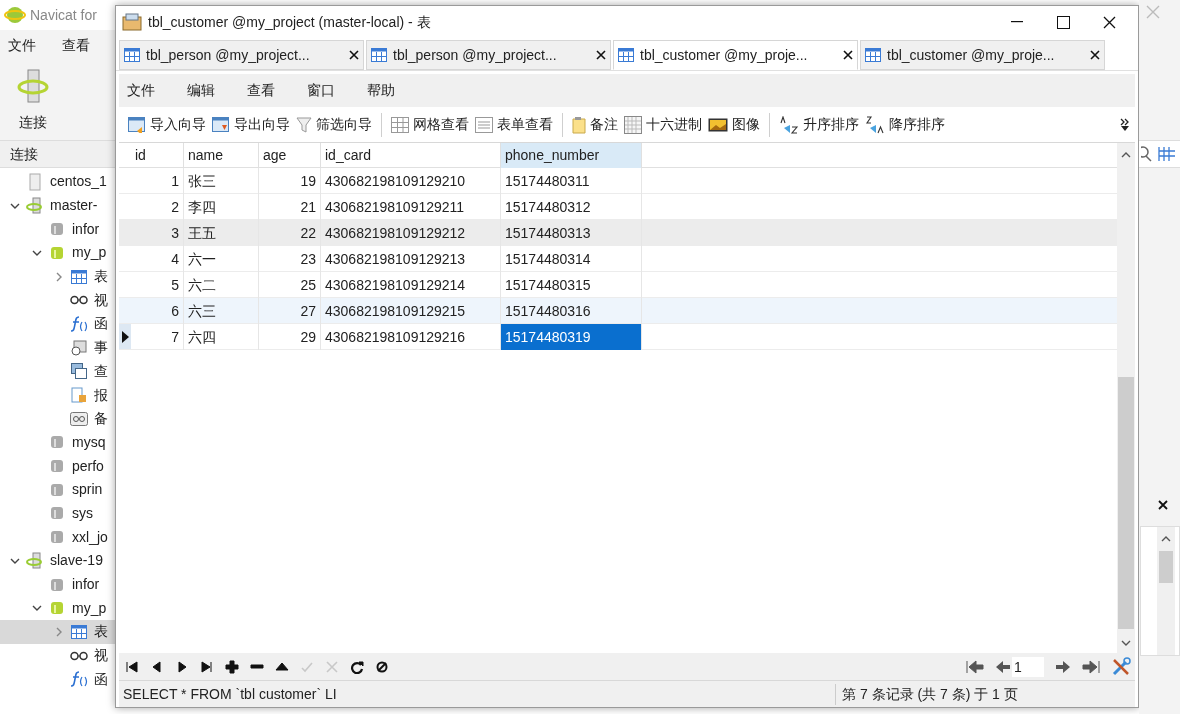 The image size is (1180, 714). Describe the element at coordinates (1063, 666) in the screenshot. I see `next-page-icon` at that location.